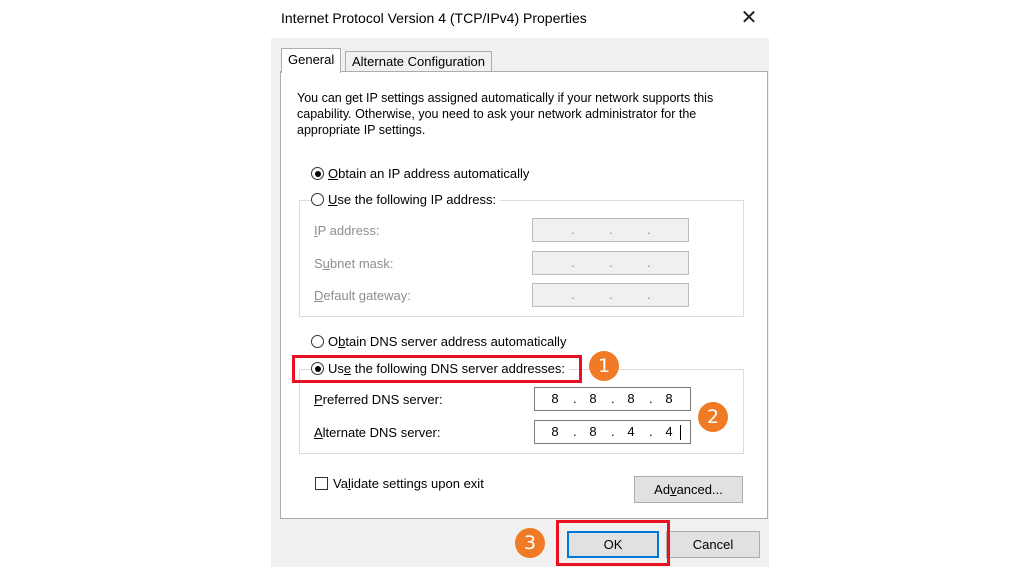 Image resolution: width=1024 pixels, height=567 pixels. Describe the element at coordinates (408, 483) in the screenshot. I see `checkbox-label: Validate settings upon exit` at that location.